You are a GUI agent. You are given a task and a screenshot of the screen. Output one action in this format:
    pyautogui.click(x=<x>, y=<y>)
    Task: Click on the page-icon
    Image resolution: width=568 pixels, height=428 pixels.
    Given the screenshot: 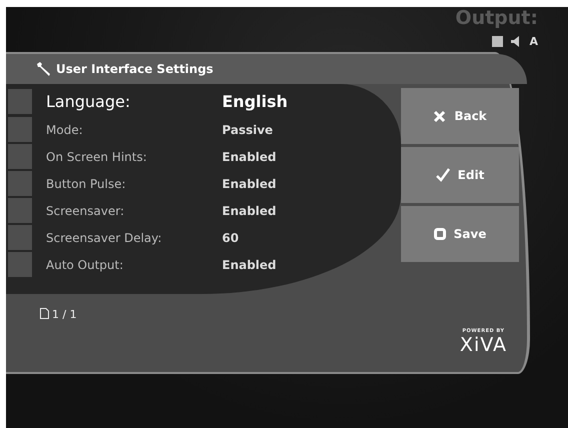 What is the action you would take?
    pyautogui.click(x=44, y=313)
    